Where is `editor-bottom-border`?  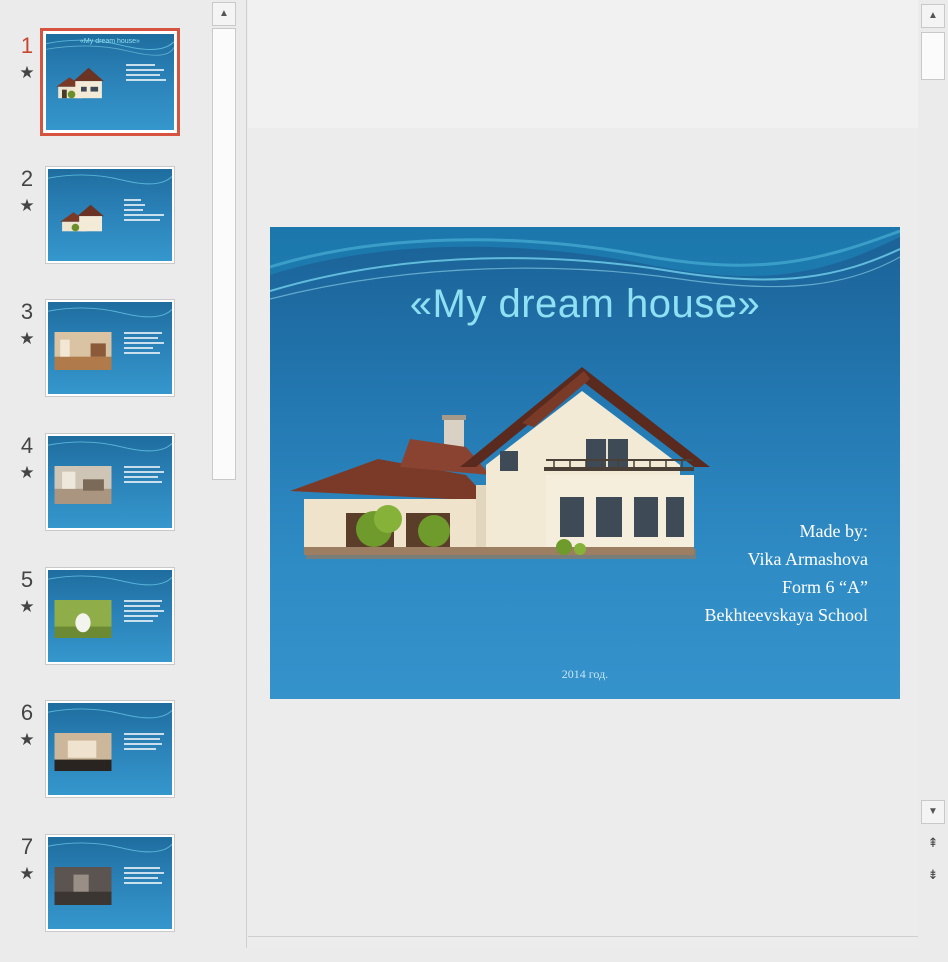
editor-bottom-border is located at coordinates (583, 936).